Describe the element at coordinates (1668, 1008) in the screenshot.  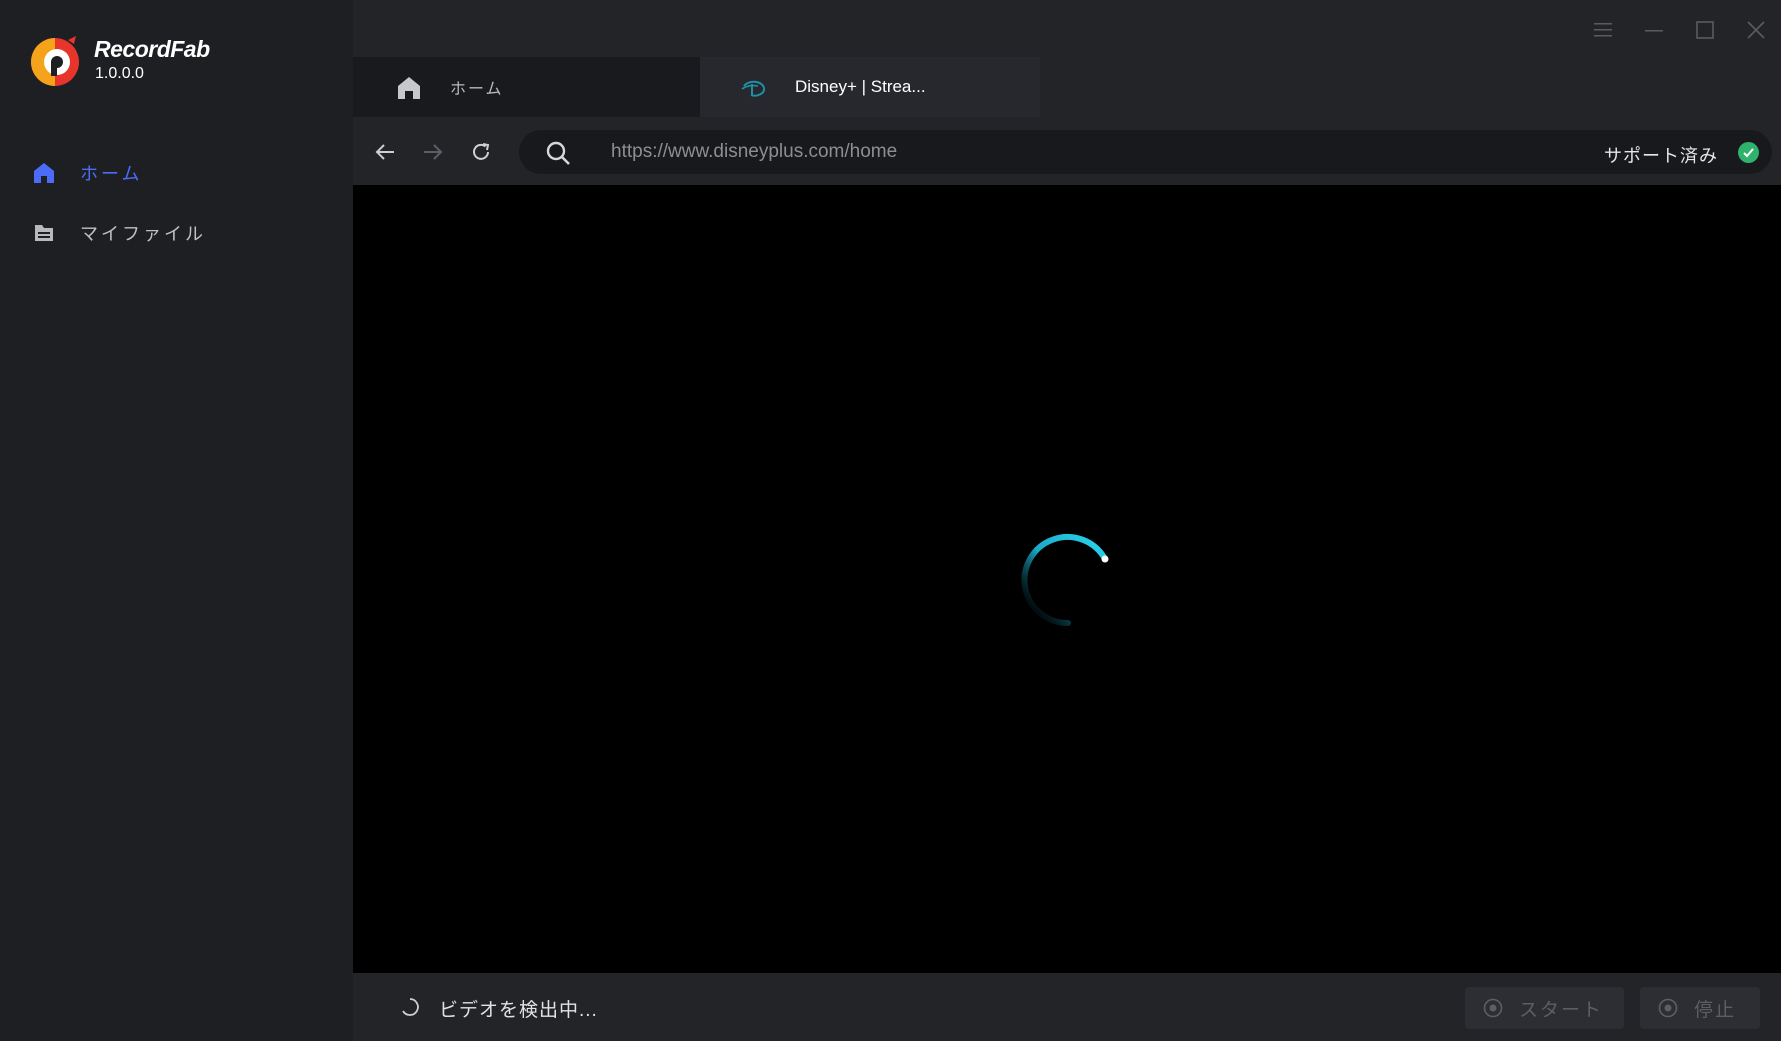
I see `stop-icon` at that location.